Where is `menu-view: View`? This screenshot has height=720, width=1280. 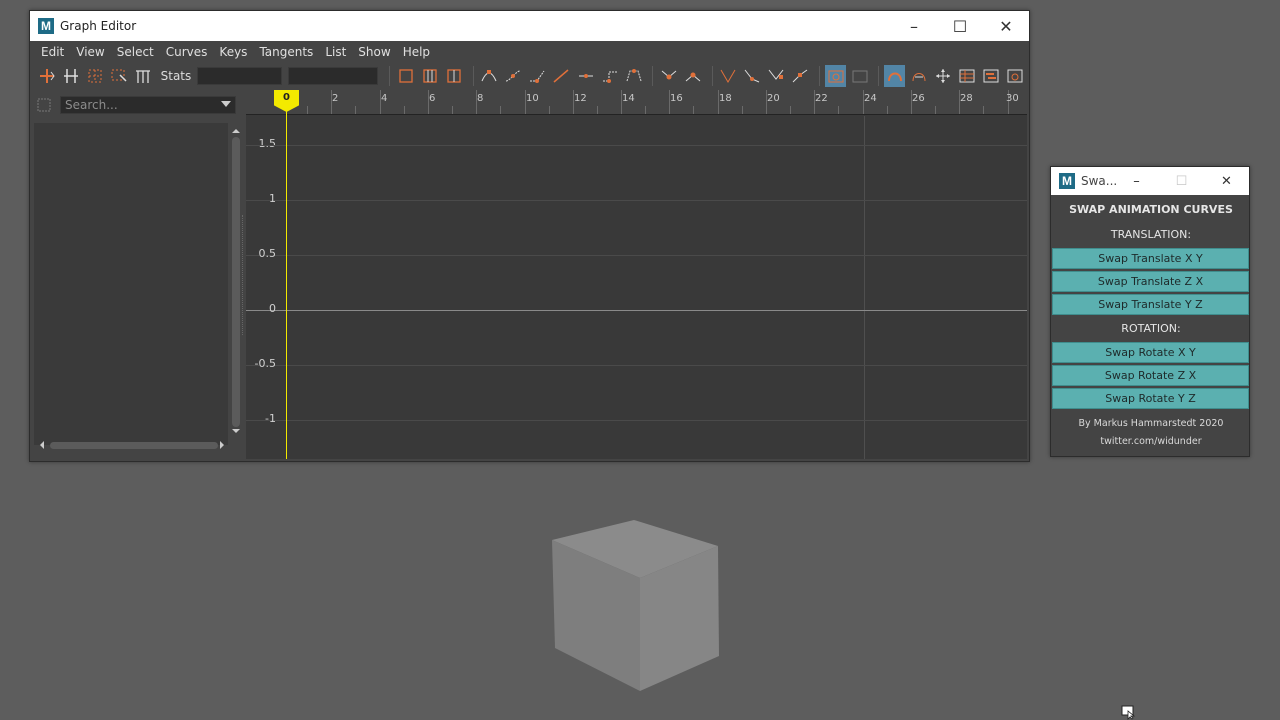
menu-view: View is located at coordinates (90, 52).